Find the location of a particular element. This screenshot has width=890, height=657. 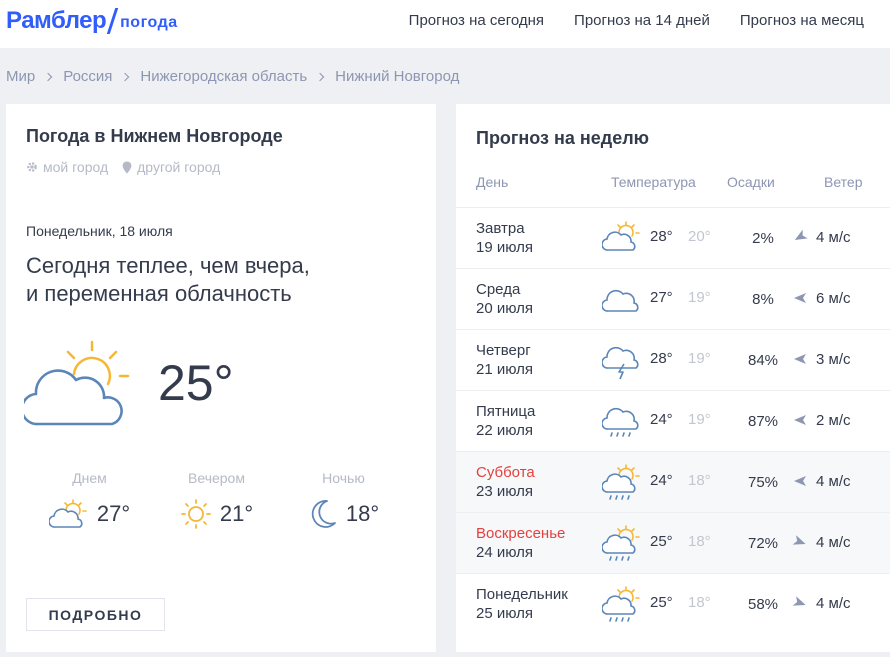

row-precipitation: 8% is located at coordinates (763, 299).